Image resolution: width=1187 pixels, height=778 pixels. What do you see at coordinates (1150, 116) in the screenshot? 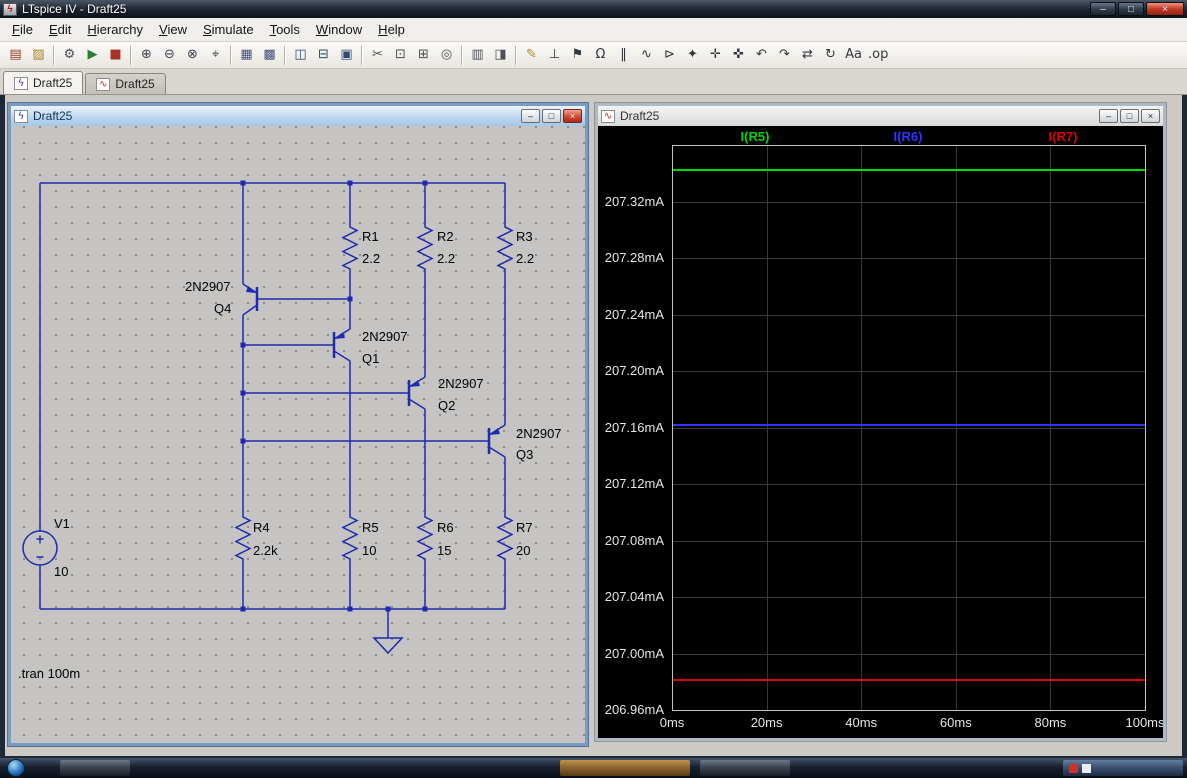
I see `waveform-close-button` at bounding box center [1150, 116].